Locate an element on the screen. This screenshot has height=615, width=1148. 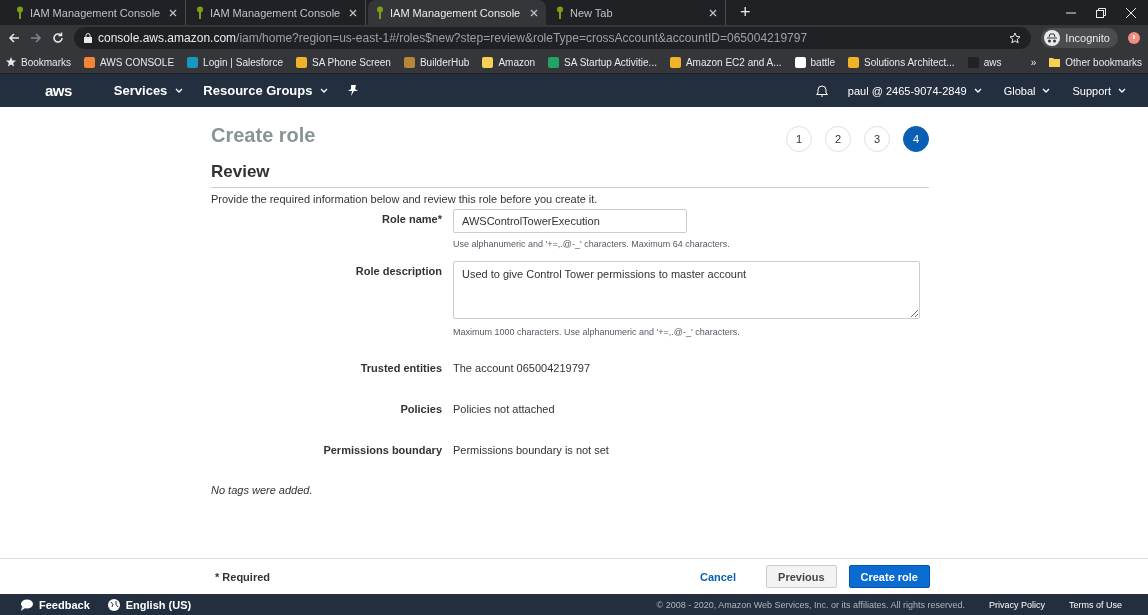
overflow-button: » is located at coordinates (1033, 62).